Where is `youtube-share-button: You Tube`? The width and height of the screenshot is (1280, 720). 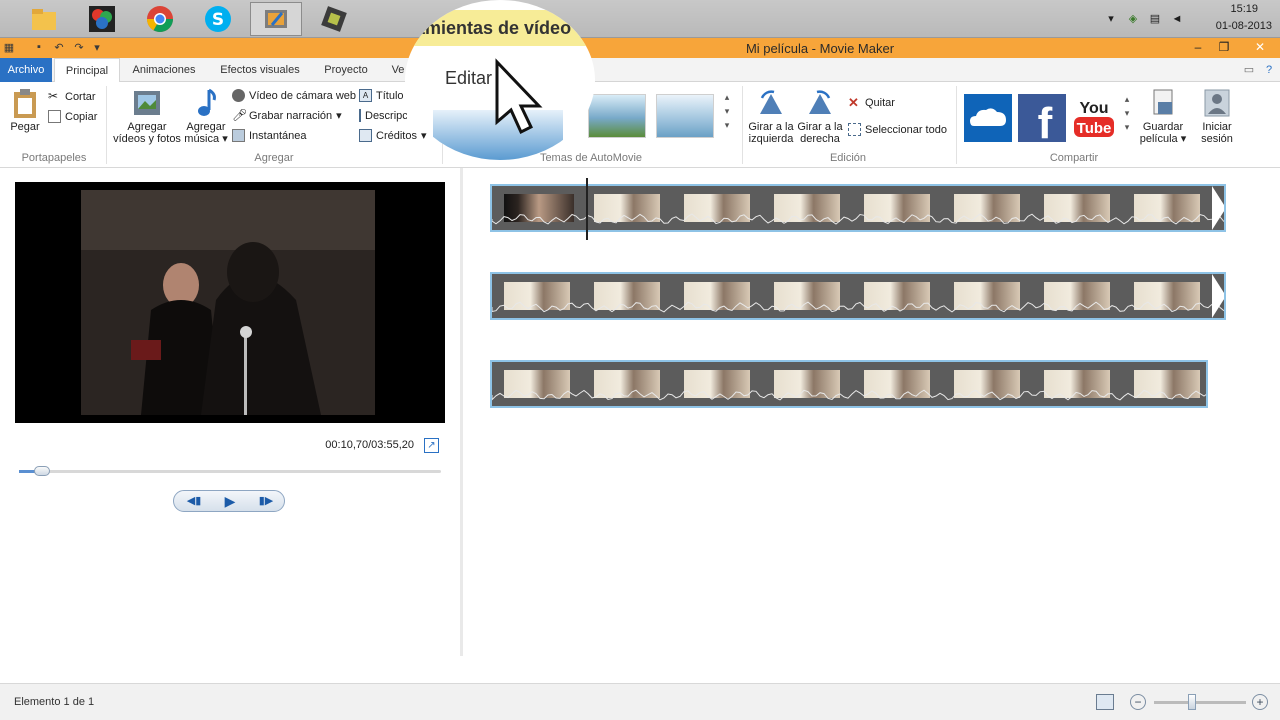 youtube-share-button: You Tube is located at coordinates (1094, 118).